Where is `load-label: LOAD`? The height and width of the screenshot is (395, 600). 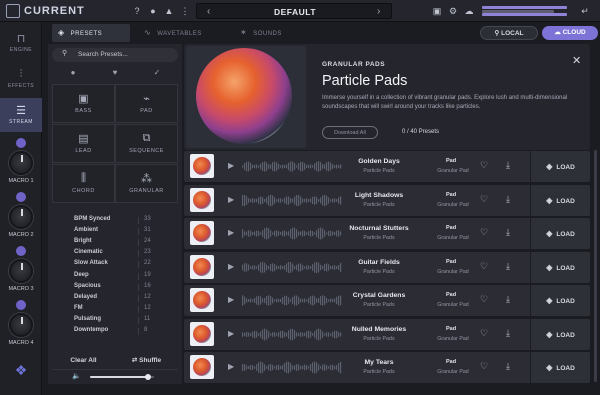 load-label: LOAD is located at coordinates (565, 335).